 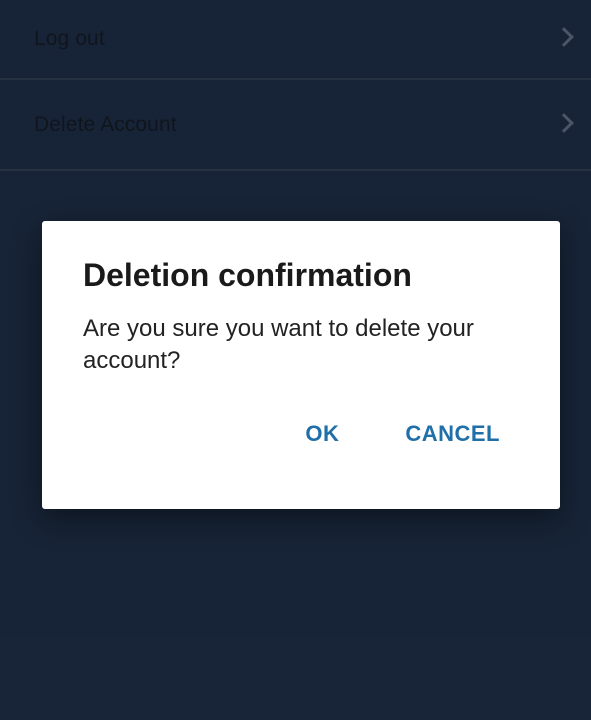 I want to click on dialog-actions: OK CANCEL, so click(x=402, y=434).